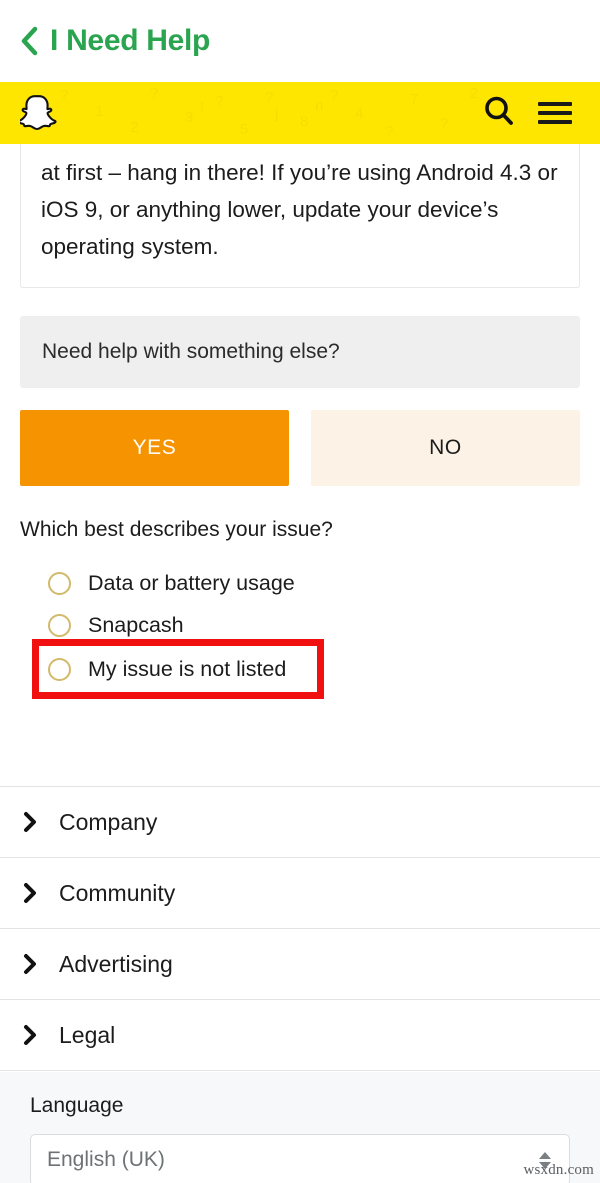 This screenshot has width=600, height=1183. What do you see at coordinates (300, 1127) in the screenshot?
I see `language-footer: Language English (UK) wsxdn.com` at bounding box center [300, 1127].